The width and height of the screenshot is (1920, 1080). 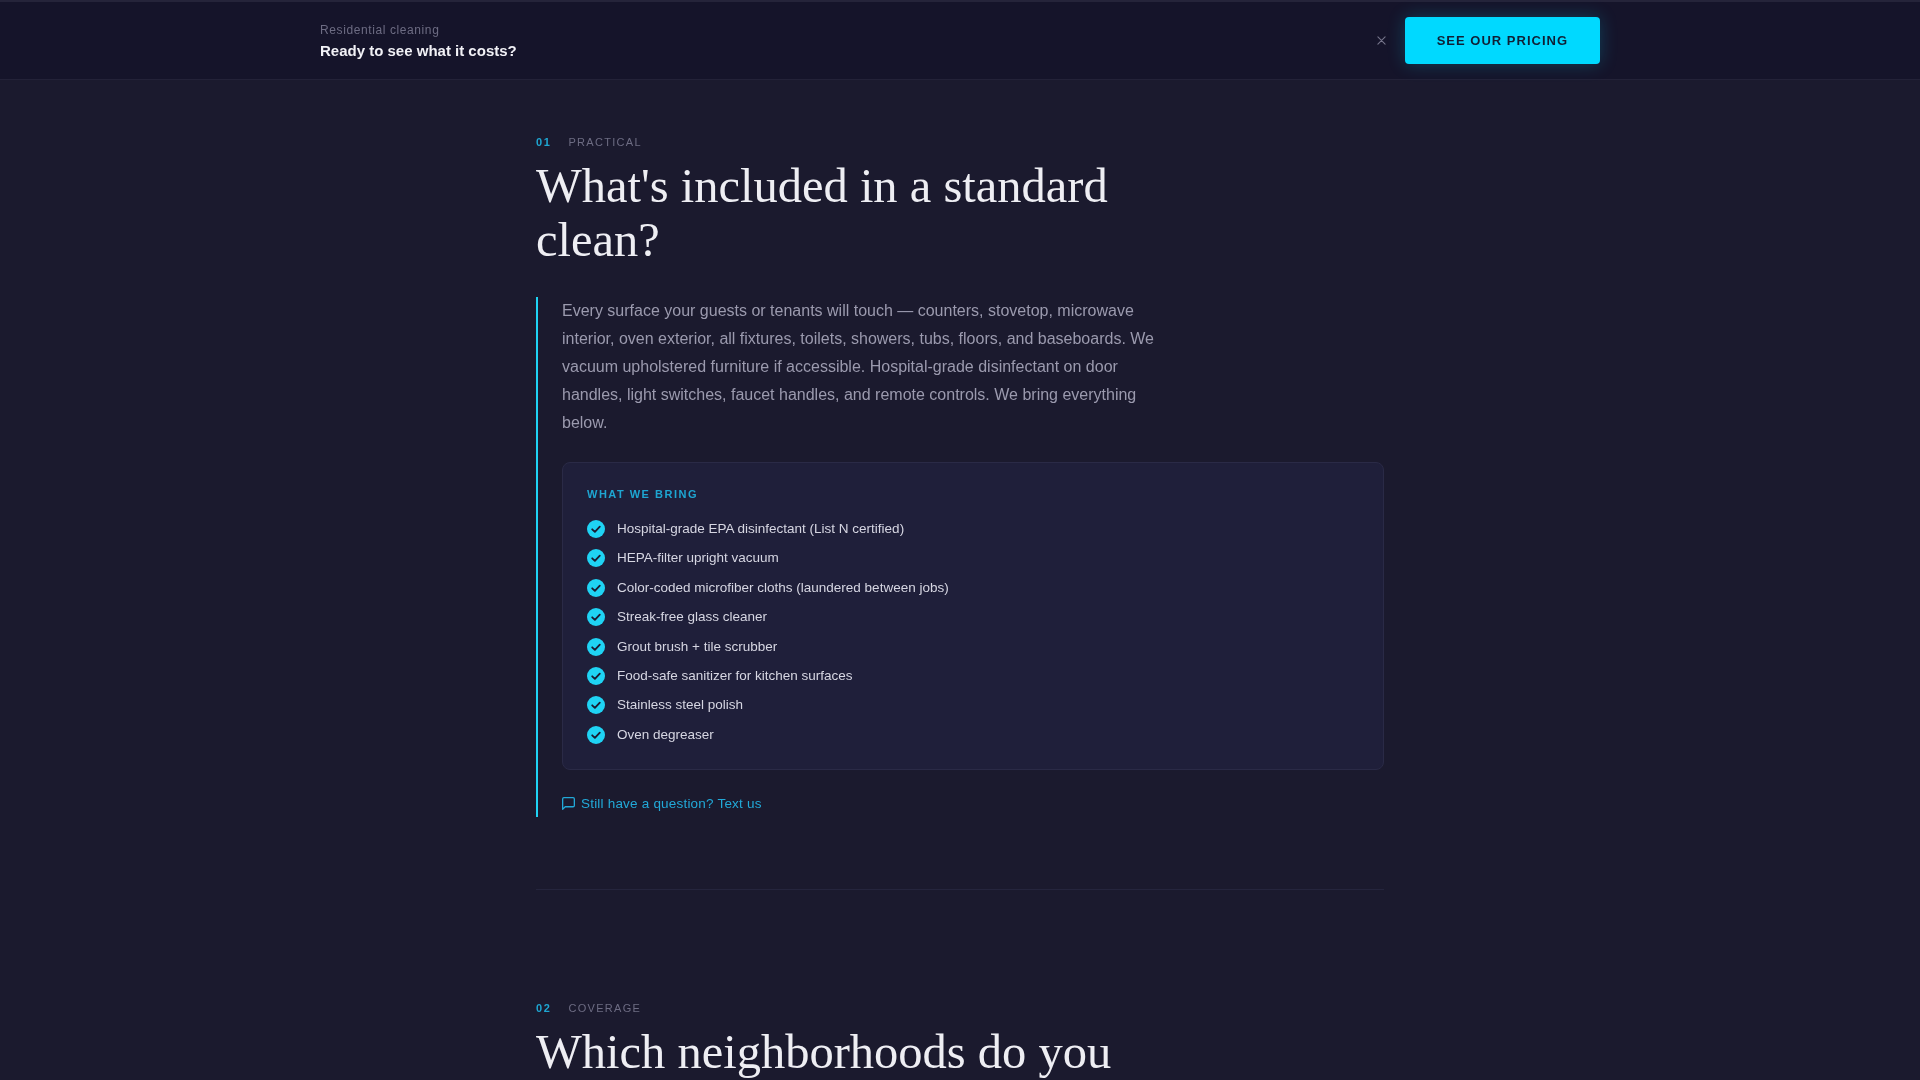 I want to click on checklist-item: Color-coded microfiber cloths (laundered between jobs), so click(x=783, y=587).